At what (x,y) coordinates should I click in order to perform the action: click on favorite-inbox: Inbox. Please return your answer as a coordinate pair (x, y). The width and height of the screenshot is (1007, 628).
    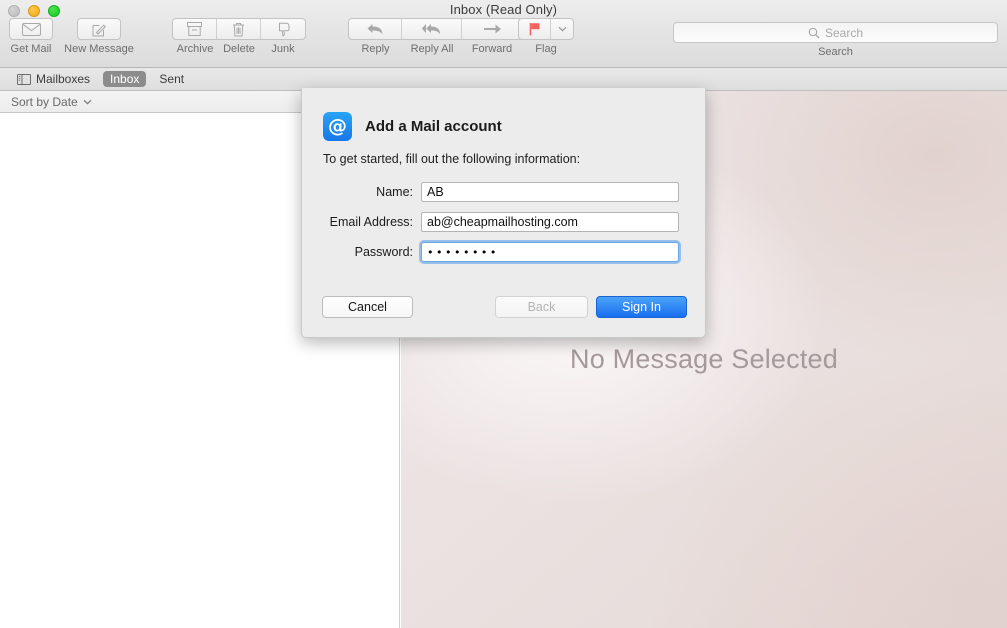
    Looking at the image, I should click on (125, 79).